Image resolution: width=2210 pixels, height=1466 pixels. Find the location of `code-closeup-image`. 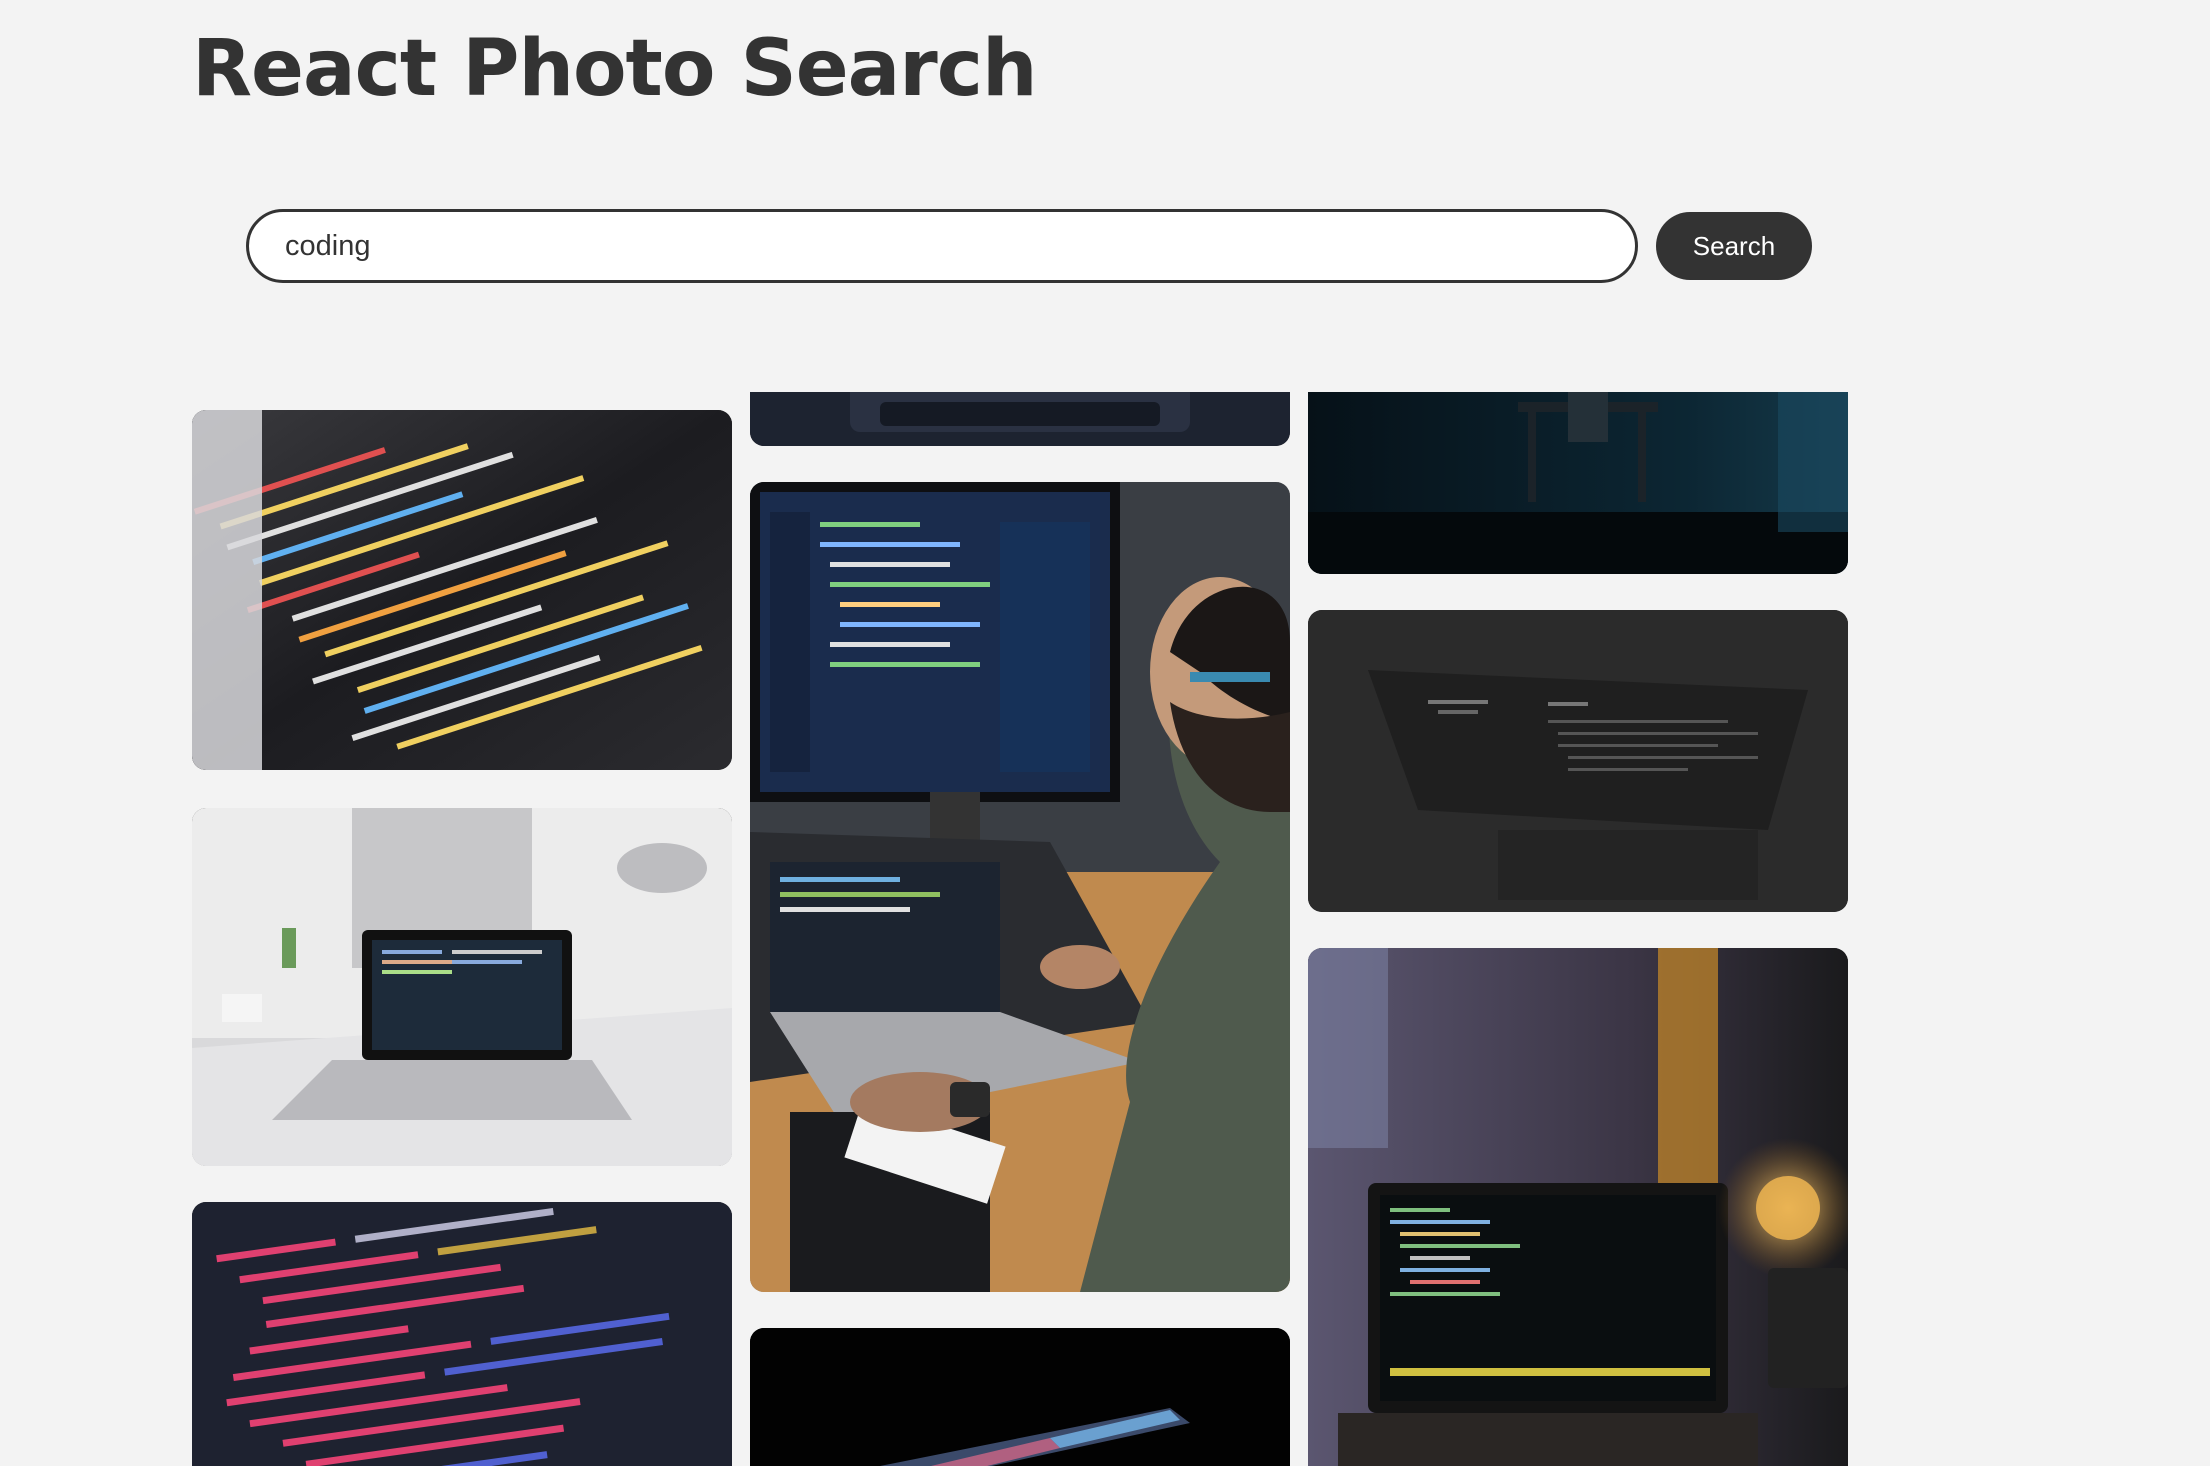

code-closeup-image is located at coordinates (462, 590).